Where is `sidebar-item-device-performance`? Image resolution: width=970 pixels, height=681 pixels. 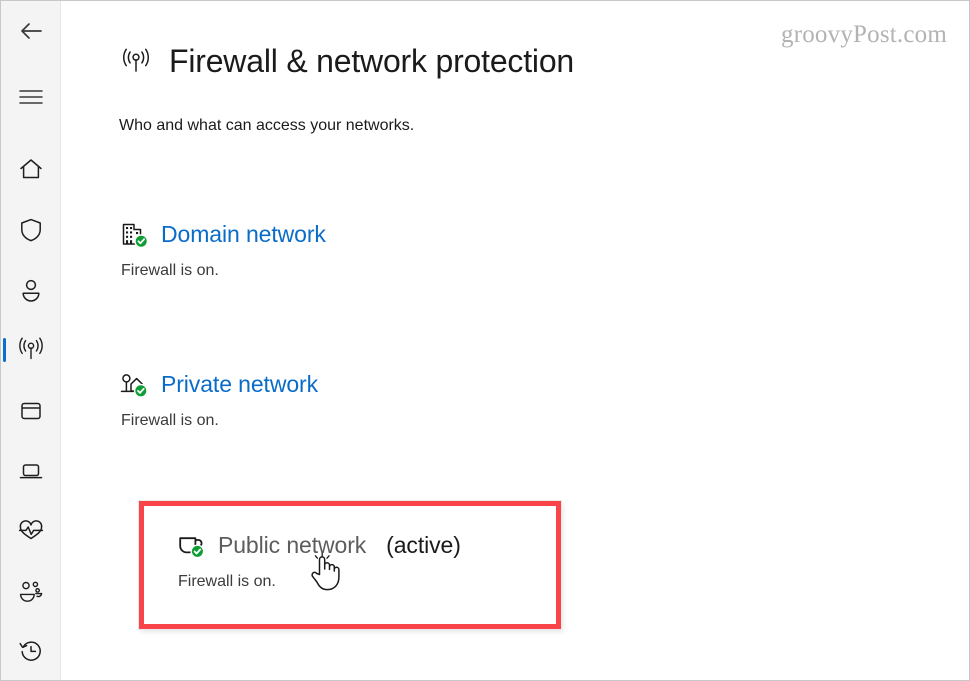 sidebar-item-device-performance is located at coordinates (30, 531).